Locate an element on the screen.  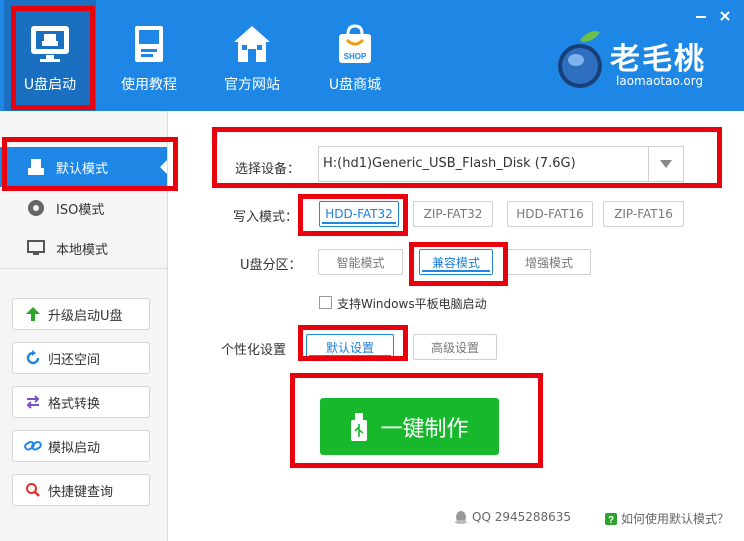
link-icon is located at coordinates (33, 446).